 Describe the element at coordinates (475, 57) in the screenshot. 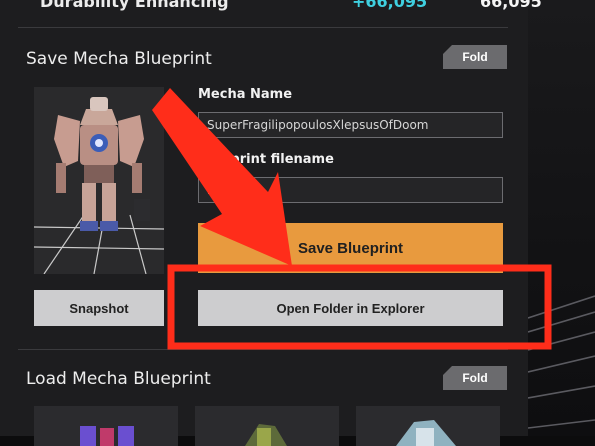

I see `fold-save-section-button: Fold` at that location.